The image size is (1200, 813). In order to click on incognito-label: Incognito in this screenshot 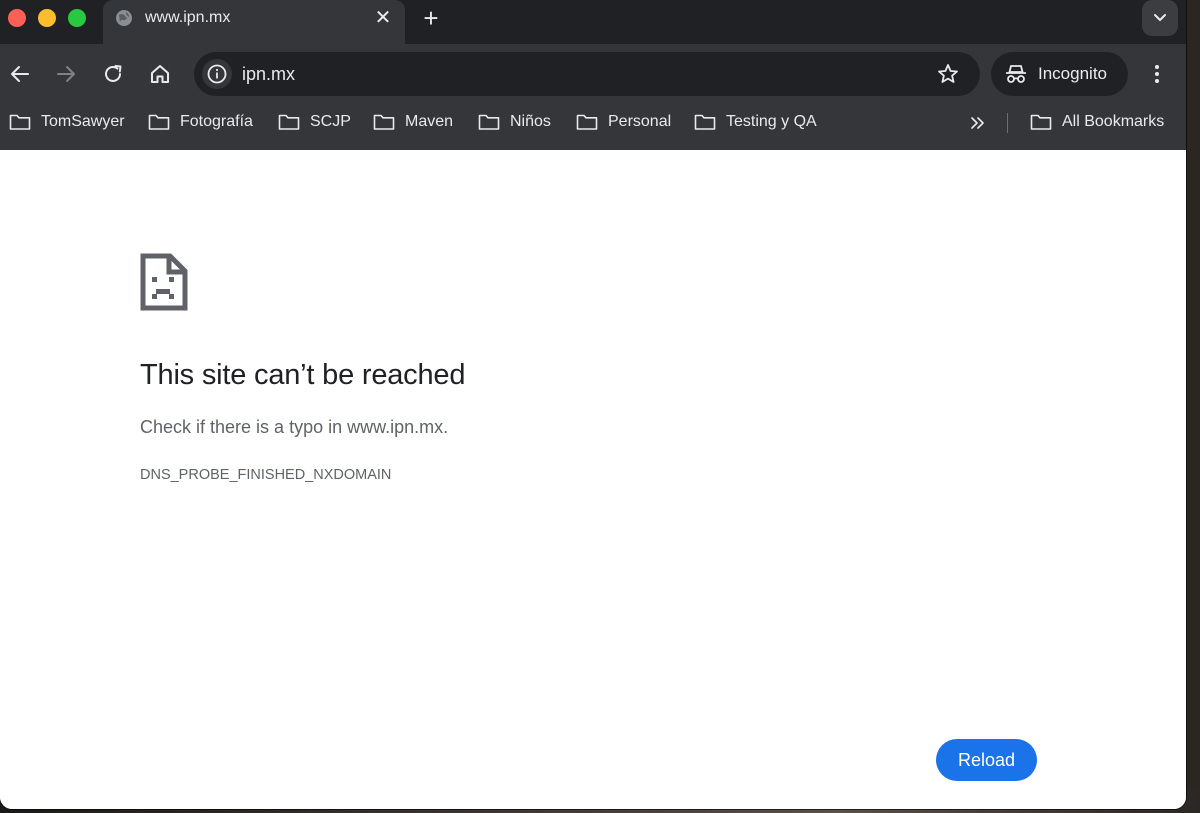, I will do `click(1072, 73)`.